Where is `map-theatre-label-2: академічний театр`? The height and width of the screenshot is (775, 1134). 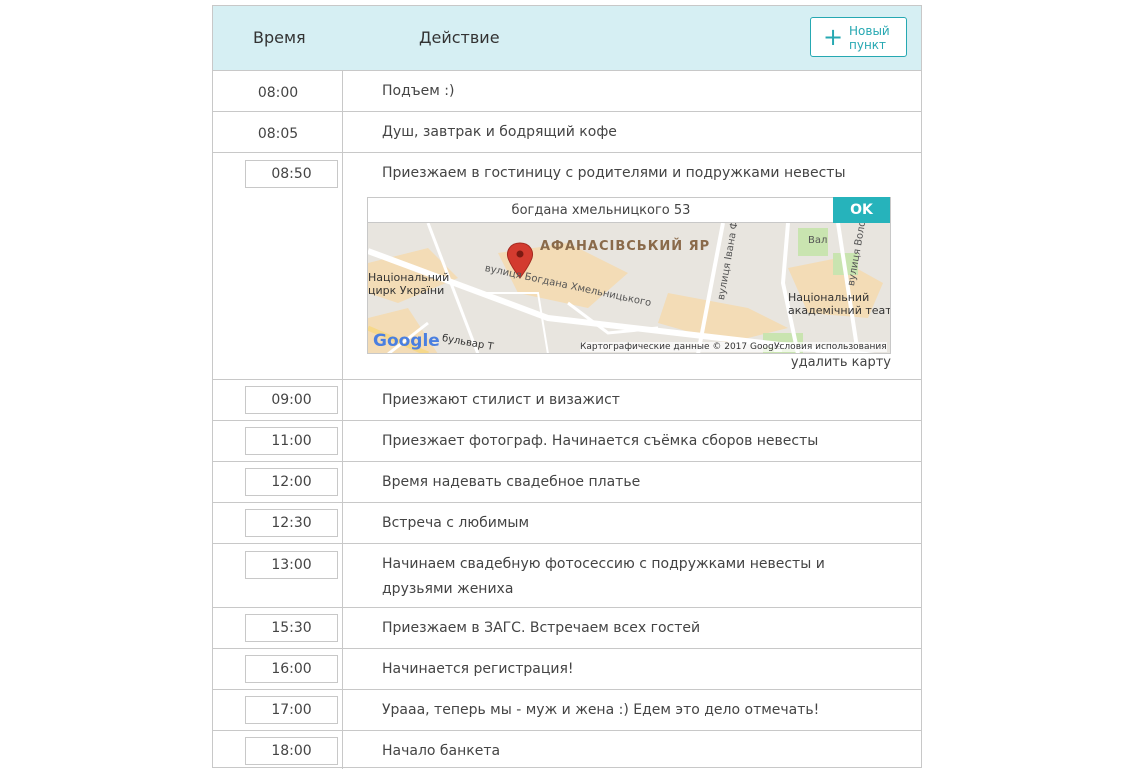 map-theatre-label-2: академічний театр is located at coordinates (839, 310).